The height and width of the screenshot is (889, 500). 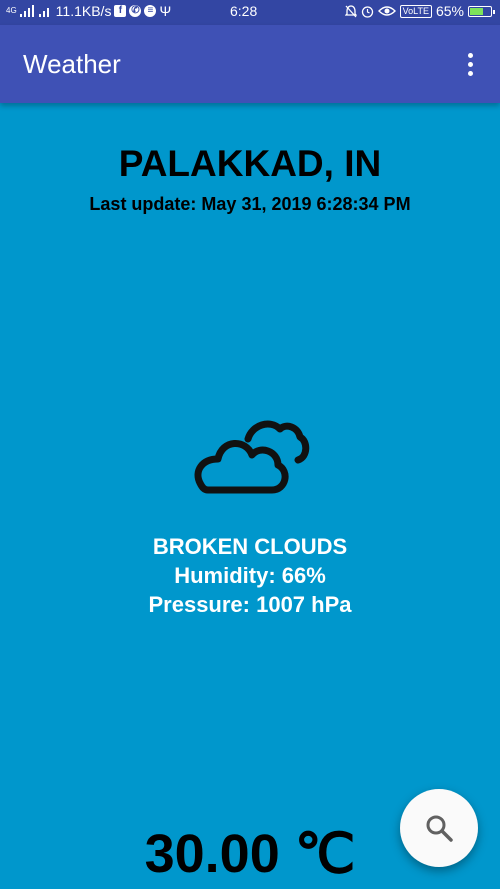 What do you see at coordinates (244, 11) in the screenshot?
I see `status-time: 6:28` at bounding box center [244, 11].